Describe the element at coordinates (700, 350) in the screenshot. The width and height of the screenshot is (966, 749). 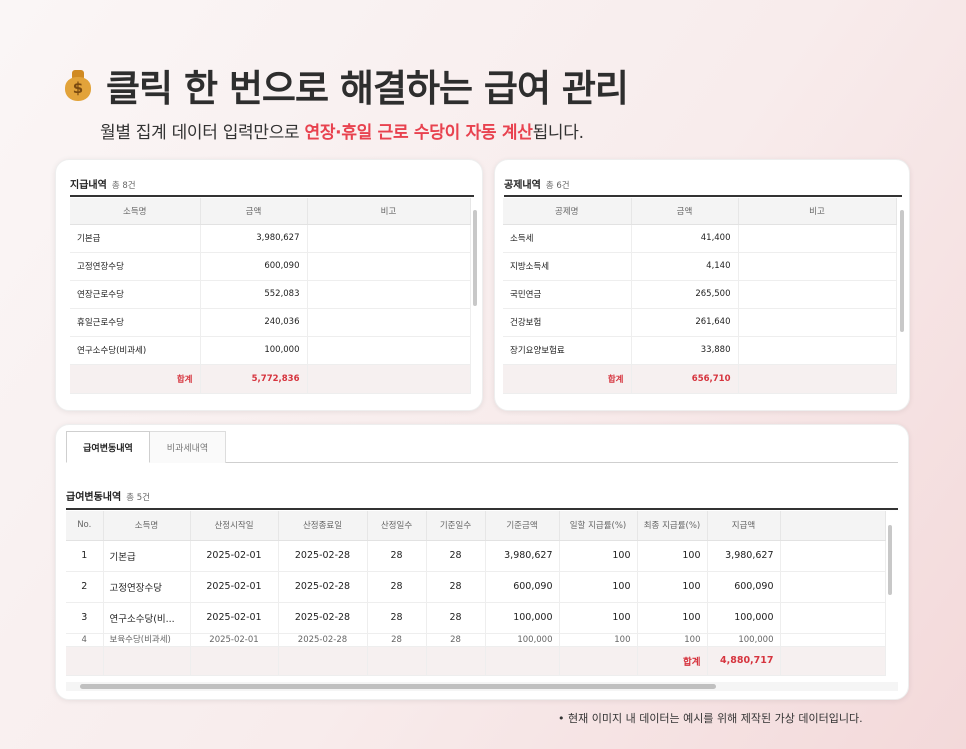
I see `table-row: 장기요양보험료 33,880` at that location.